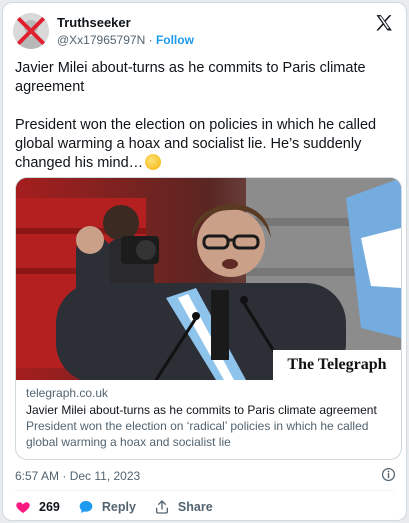  What do you see at coordinates (384, 23) in the screenshot?
I see `x-logo-icon` at bounding box center [384, 23].